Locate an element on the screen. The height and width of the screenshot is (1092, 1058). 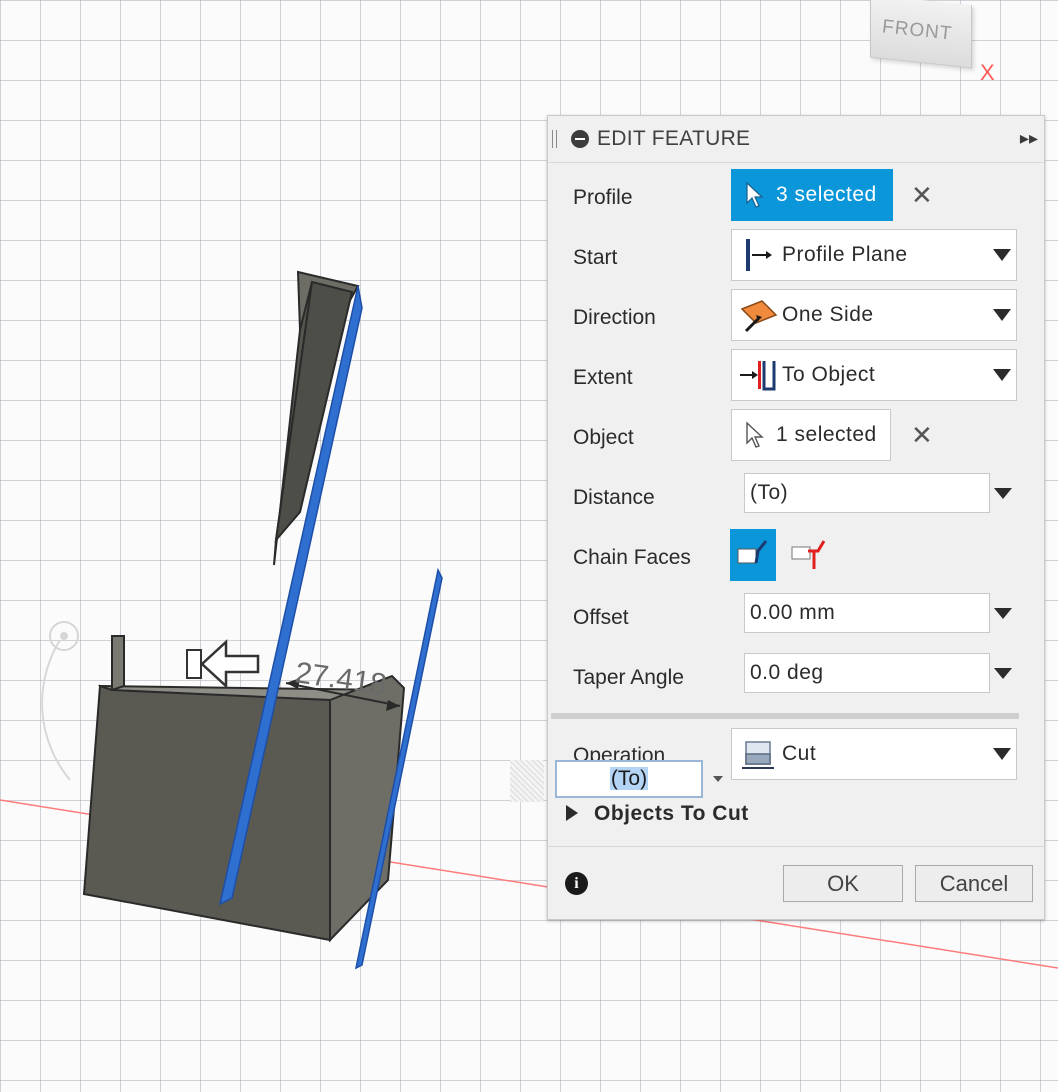
objects-to-cut-label: Objects To Cut is located at coordinates (671, 813).